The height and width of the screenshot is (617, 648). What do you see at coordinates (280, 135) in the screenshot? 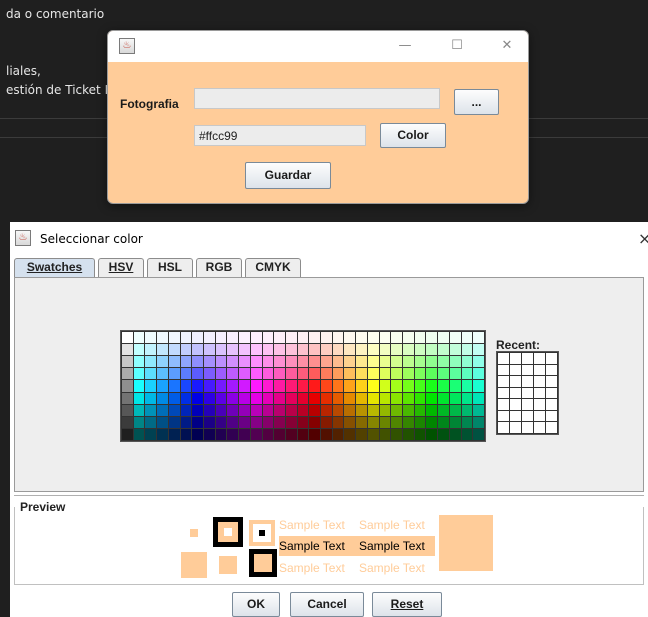
I see `color-hex-field: #ffcc99` at bounding box center [280, 135].